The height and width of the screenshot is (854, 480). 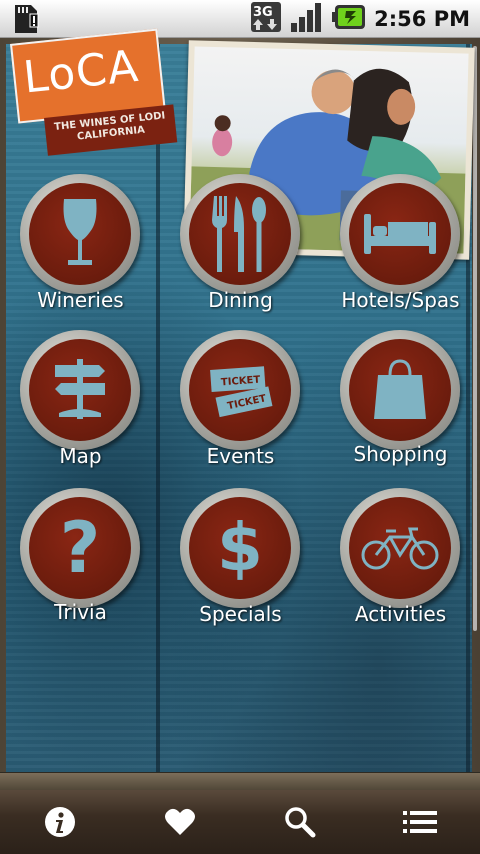 I want to click on specials-button: $ Specials, so click(x=238, y=559).